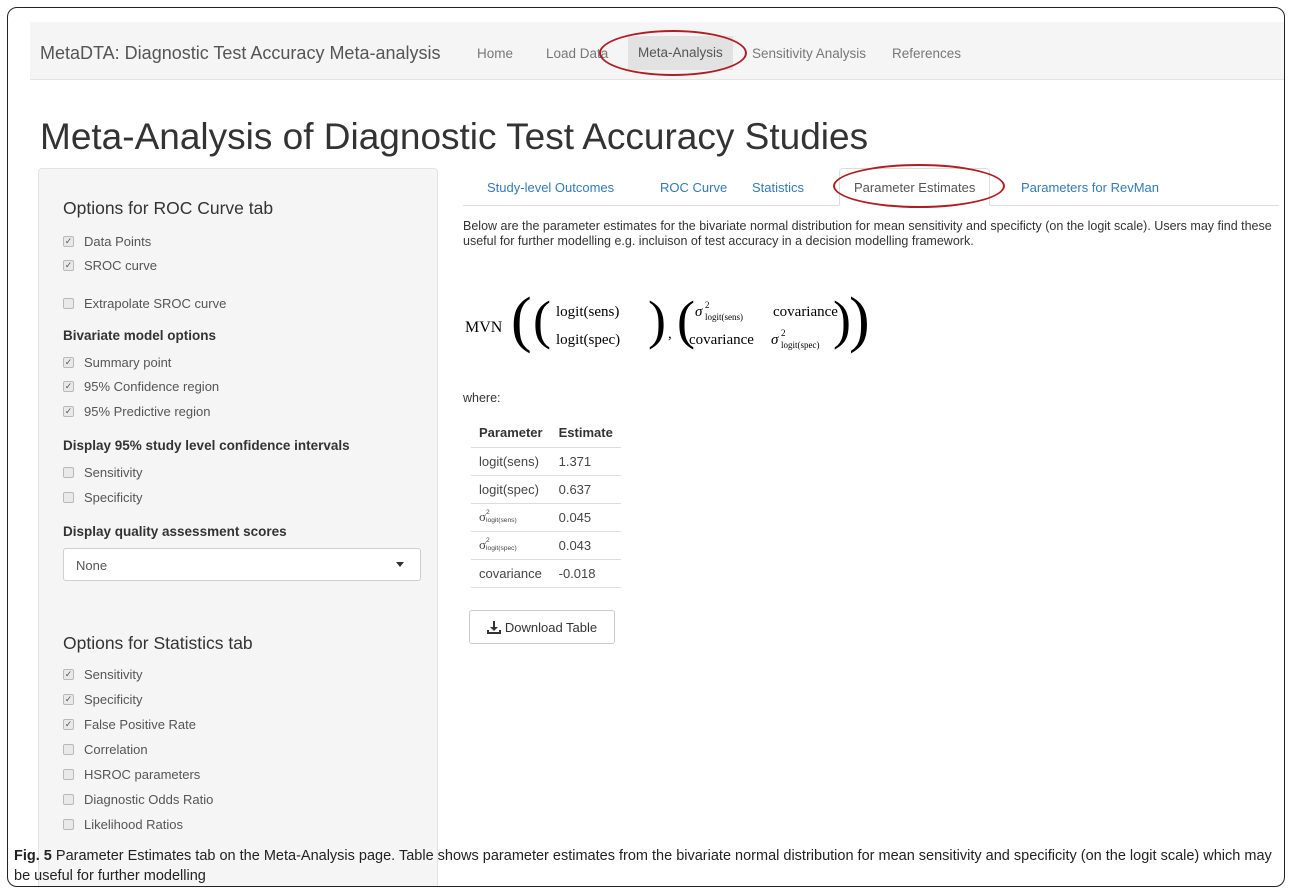 The image size is (1293, 894). Describe the element at coordinates (142, 774) in the screenshot. I see `checkbox-label: HSROC parameters` at that location.